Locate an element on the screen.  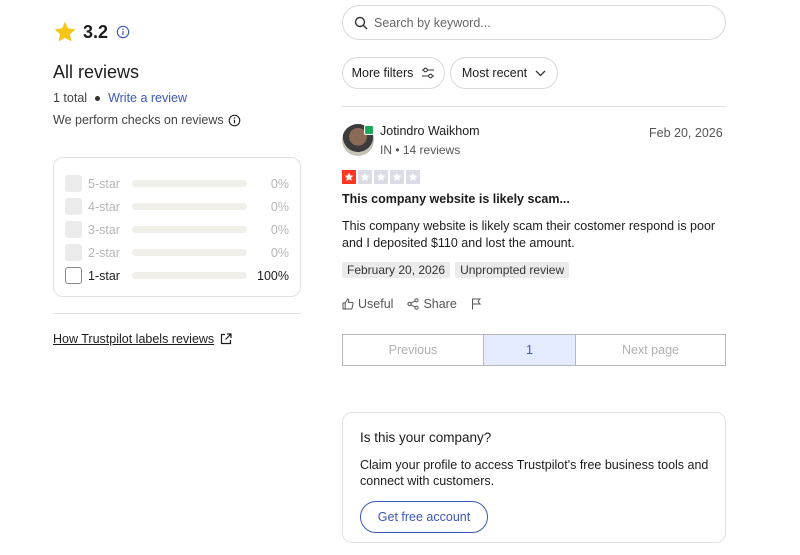
unprompted-tag: Unprompted review is located at coordinates (512, 270).